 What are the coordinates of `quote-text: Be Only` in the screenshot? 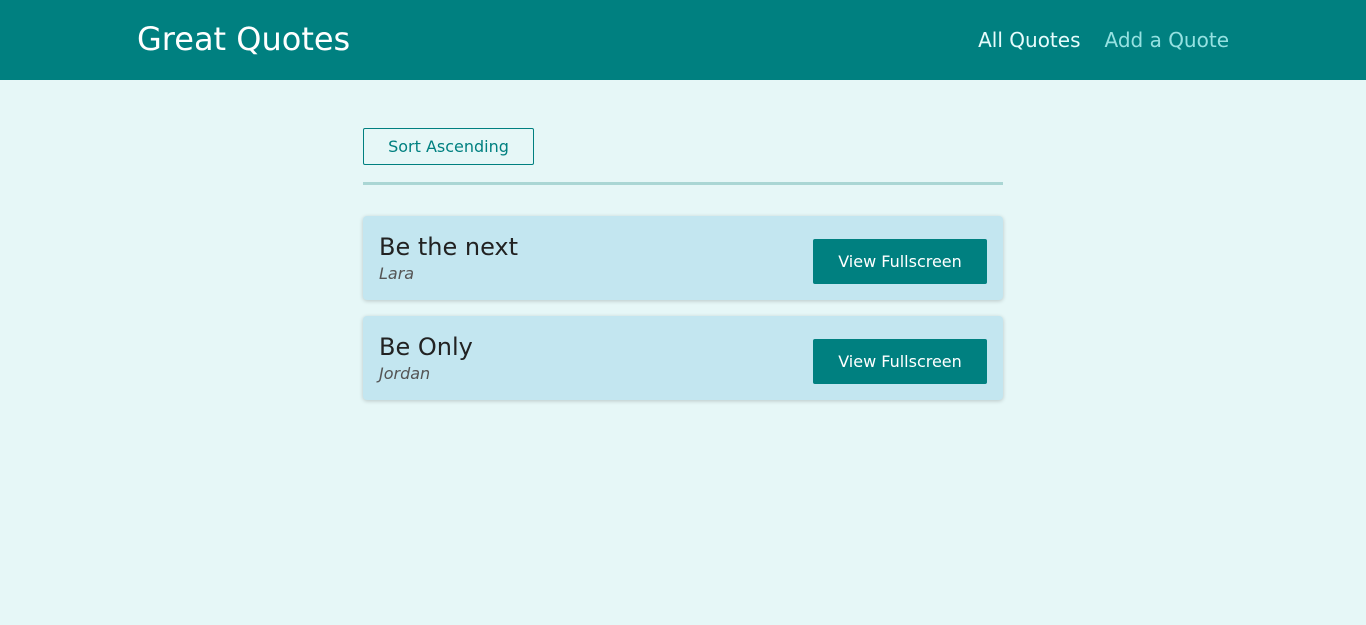 It's located at (426, 347).